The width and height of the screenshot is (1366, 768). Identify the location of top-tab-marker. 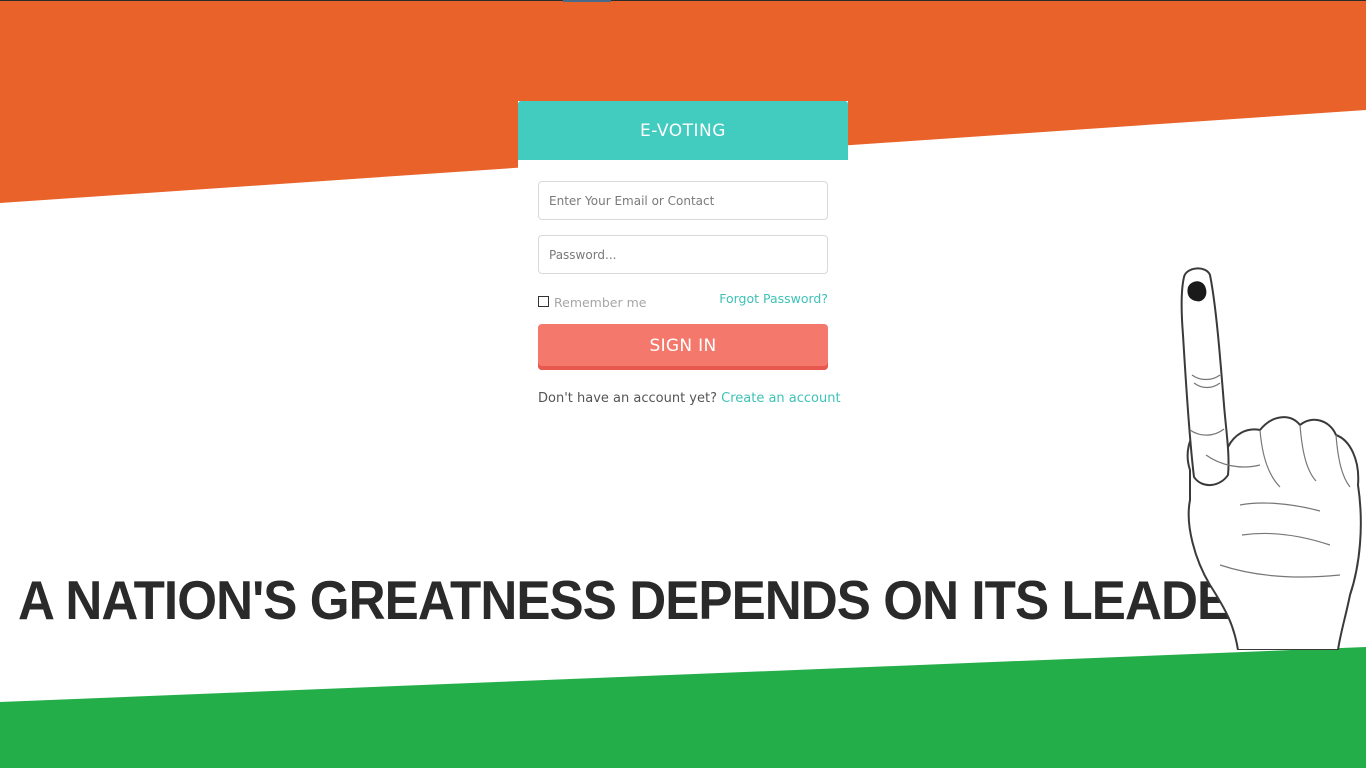
(587, 1).